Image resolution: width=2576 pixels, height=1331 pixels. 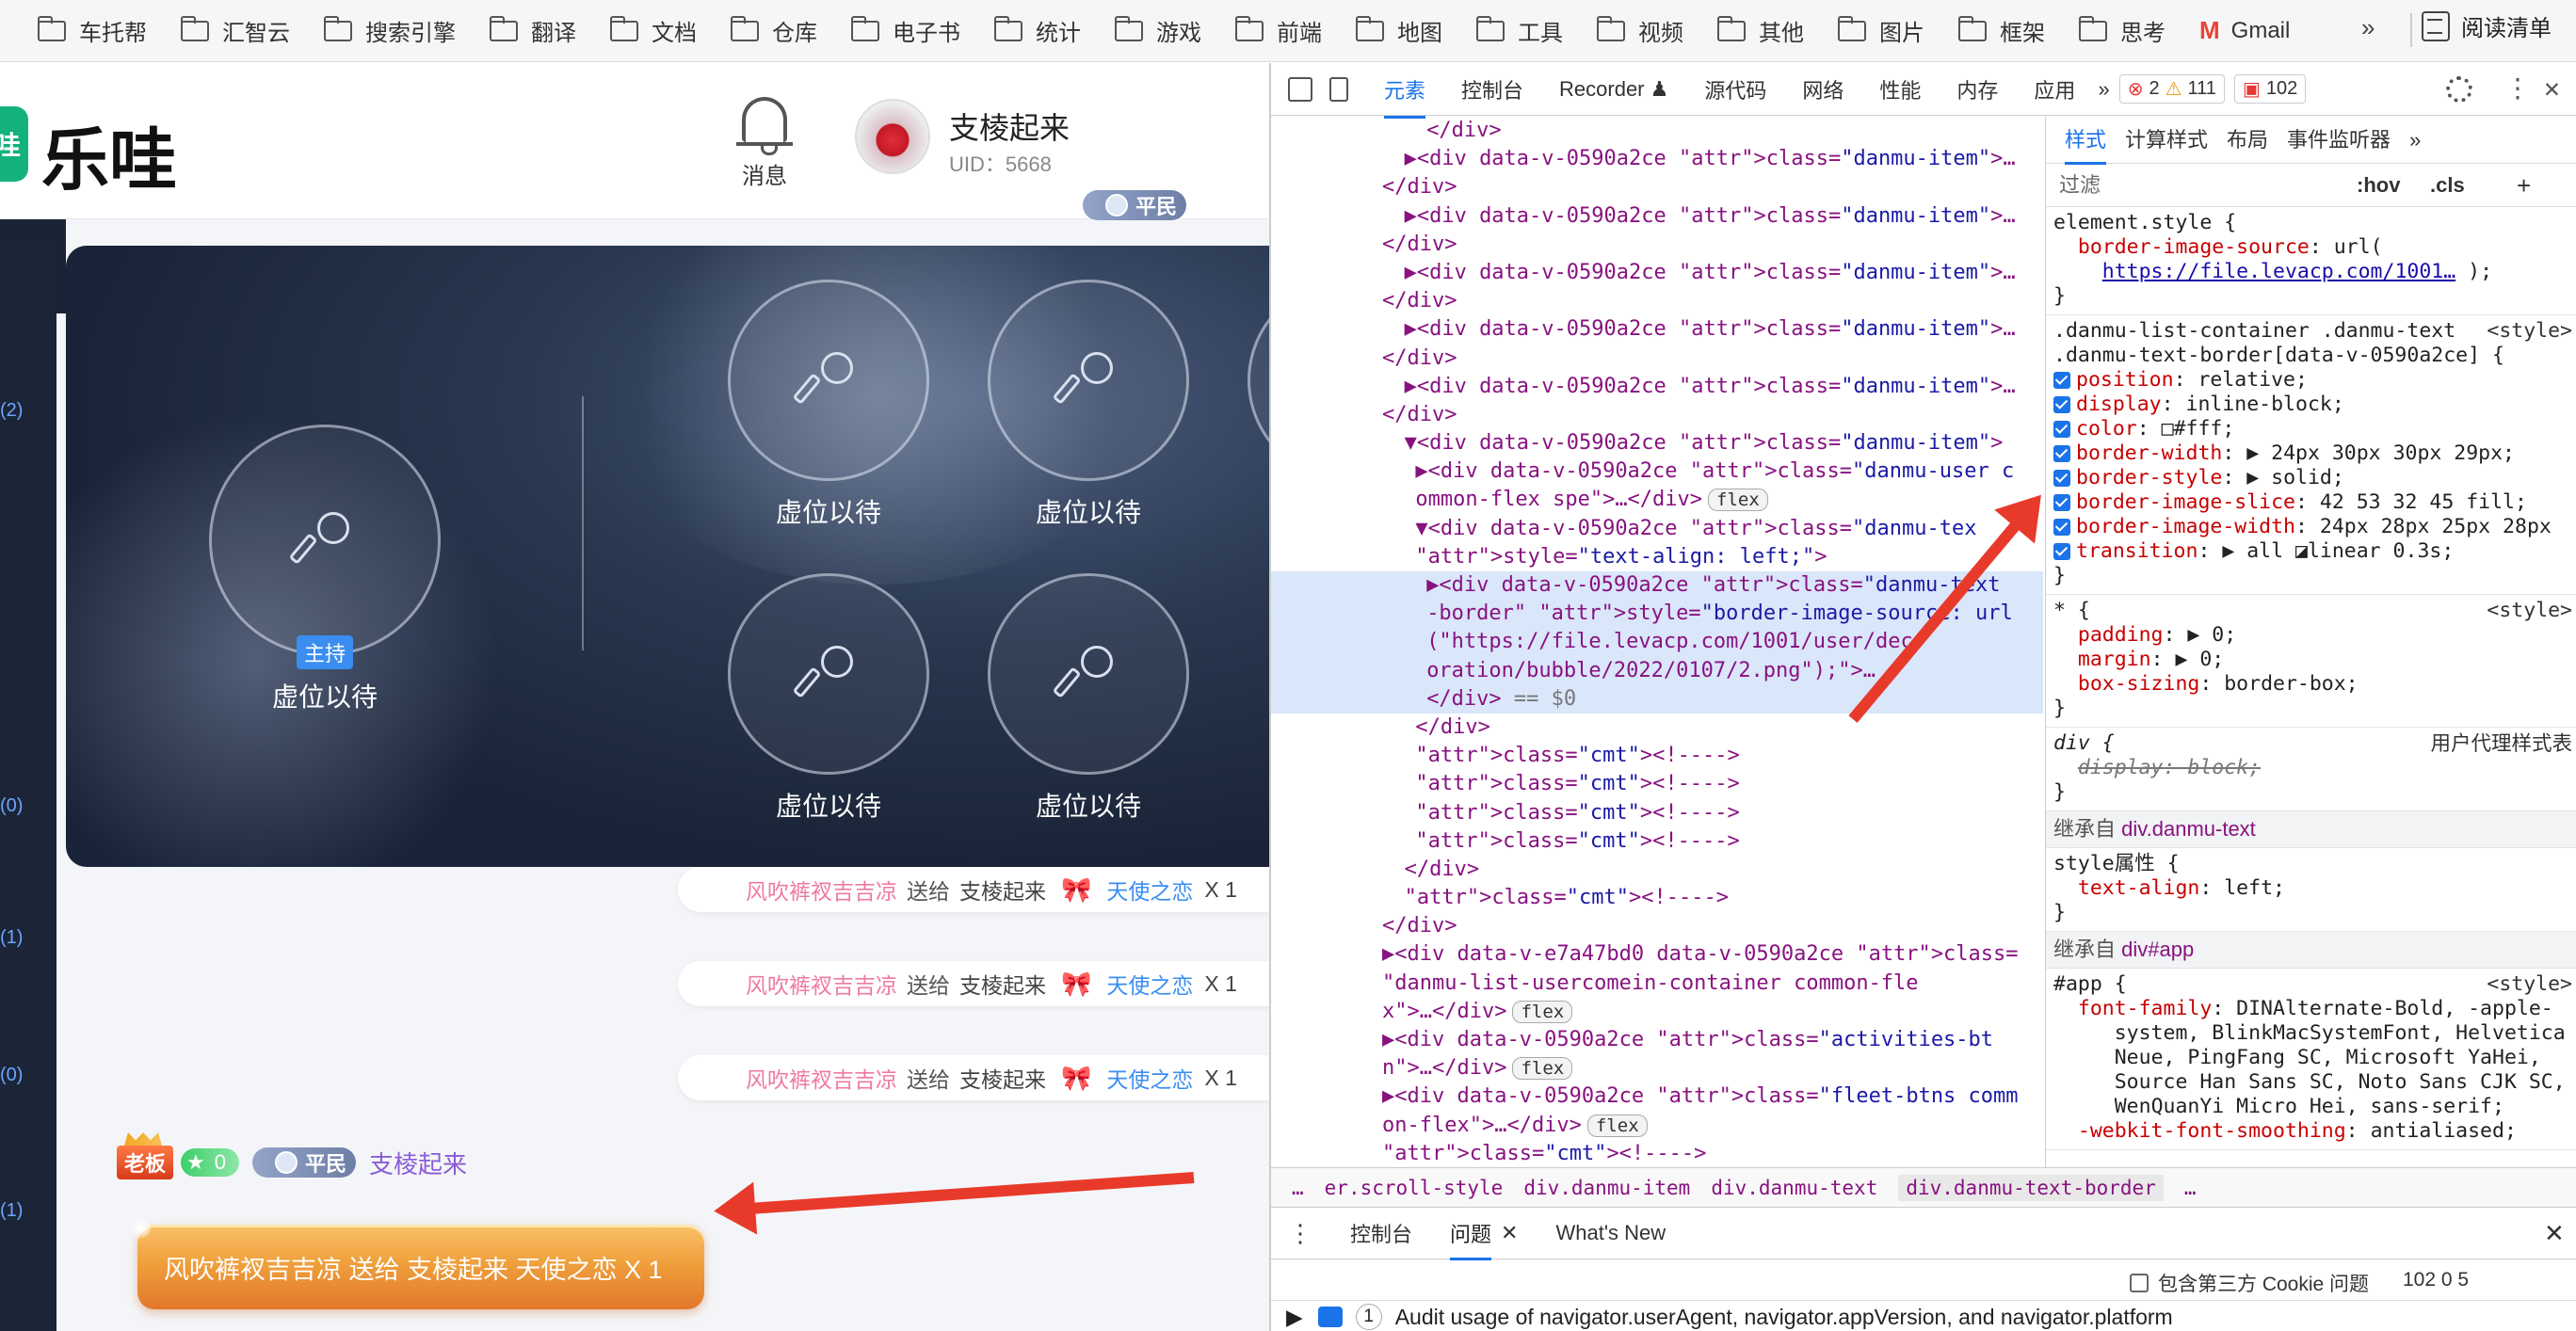 What do you see at coordinates (2312, 527) in the screenshot?
I see `css-declaration: border-image-width: 24px 28px 25px 28px` at bounding box center [2312, 527].